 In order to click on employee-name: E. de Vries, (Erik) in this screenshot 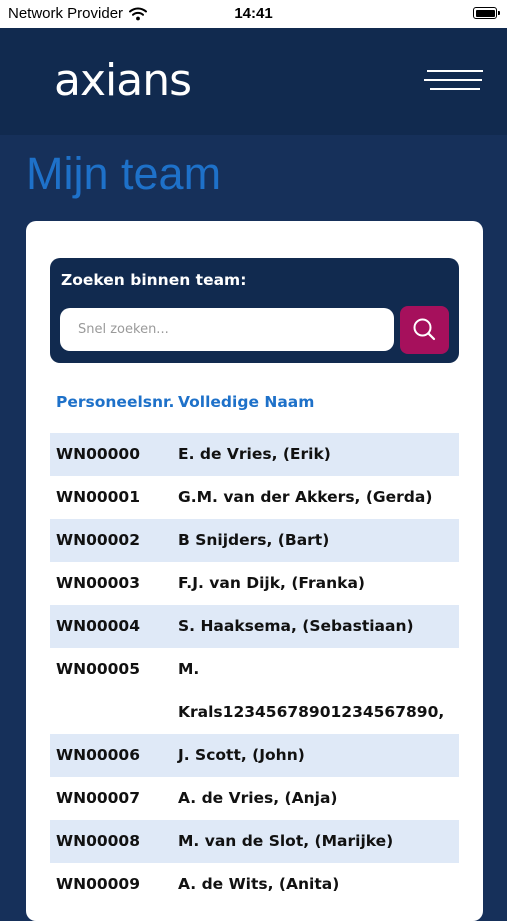, I will do `click(254, 454)`.